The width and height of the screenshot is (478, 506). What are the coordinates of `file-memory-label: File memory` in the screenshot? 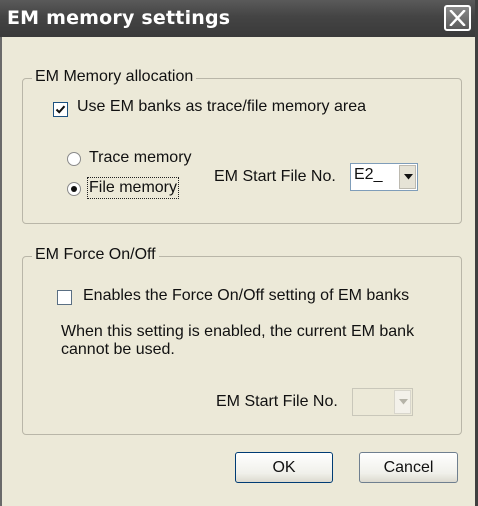 It's located at (133, 188).